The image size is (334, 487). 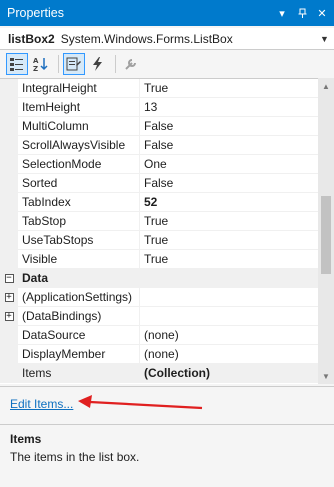 I want to click on property-row: UseTabStops True, so click(x=159, y=240).